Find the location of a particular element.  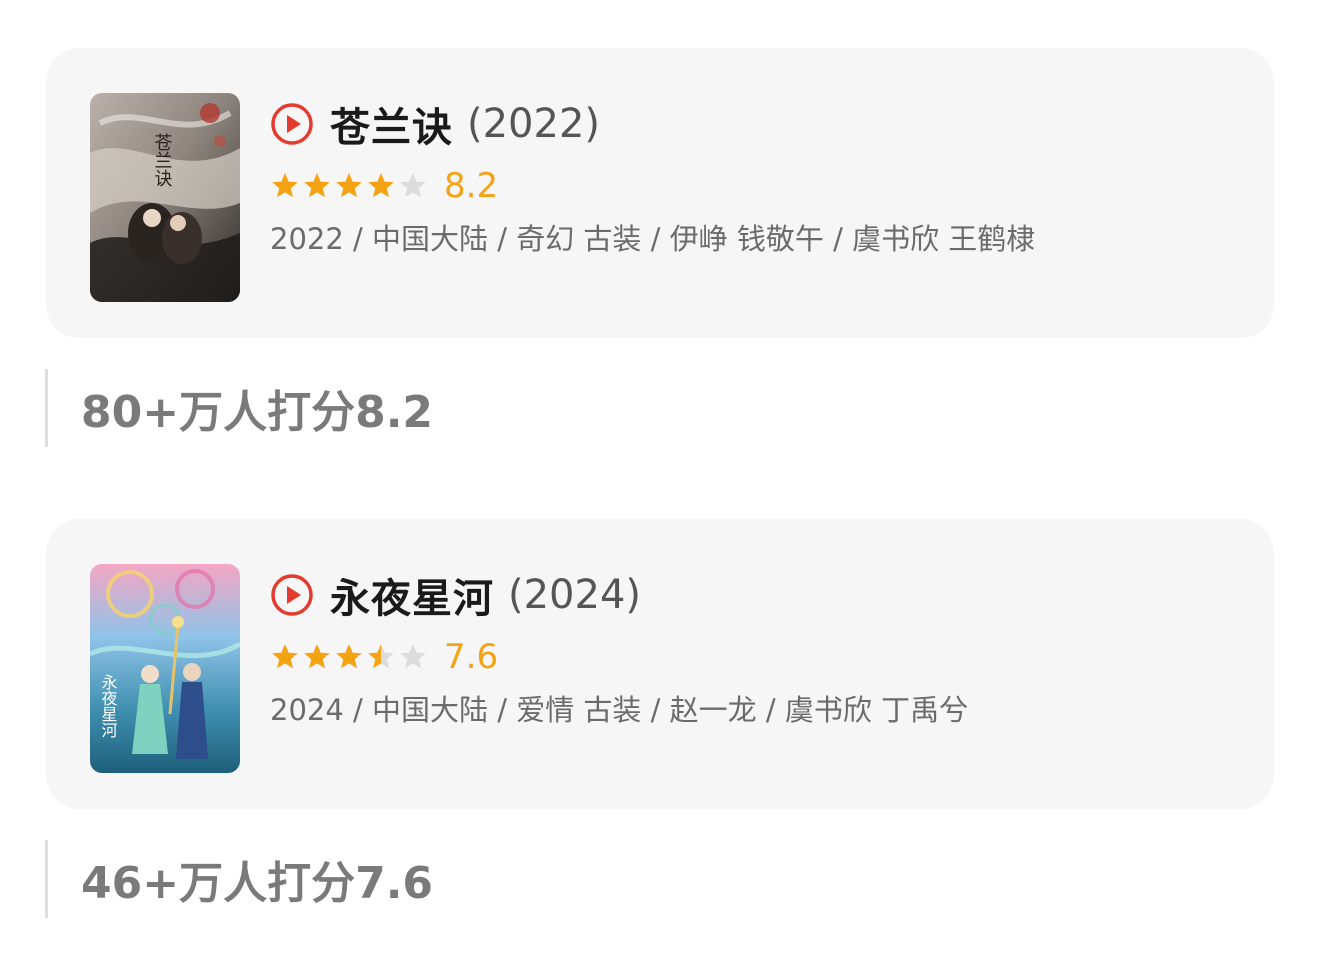

movie-year: (2022) is located at coordinates (534, 124).